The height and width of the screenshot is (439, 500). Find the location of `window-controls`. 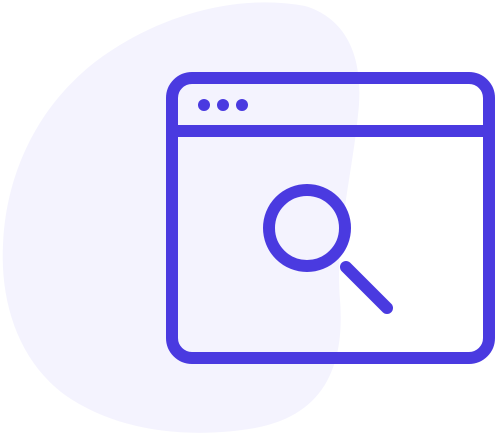

window-controls is located at coordinates (223, 105).